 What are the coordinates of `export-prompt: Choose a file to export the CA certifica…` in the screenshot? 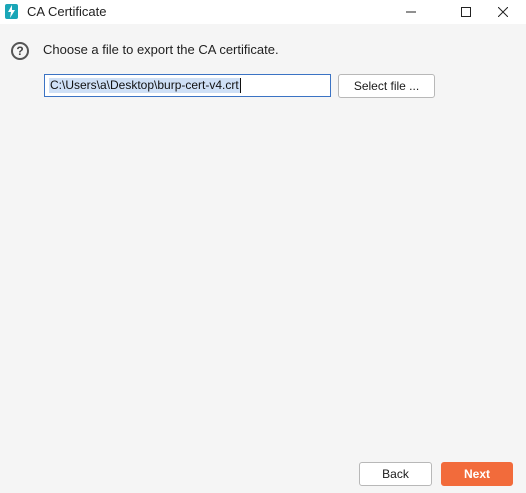 It's located at (161, 49).